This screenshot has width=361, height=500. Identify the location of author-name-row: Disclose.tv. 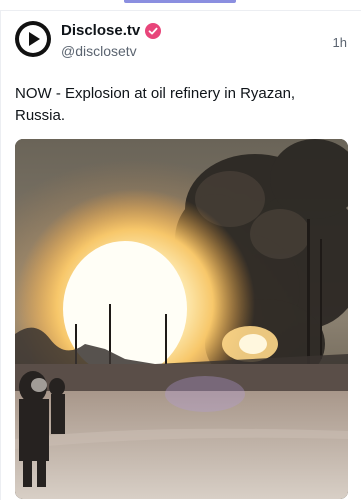
(111, 30).